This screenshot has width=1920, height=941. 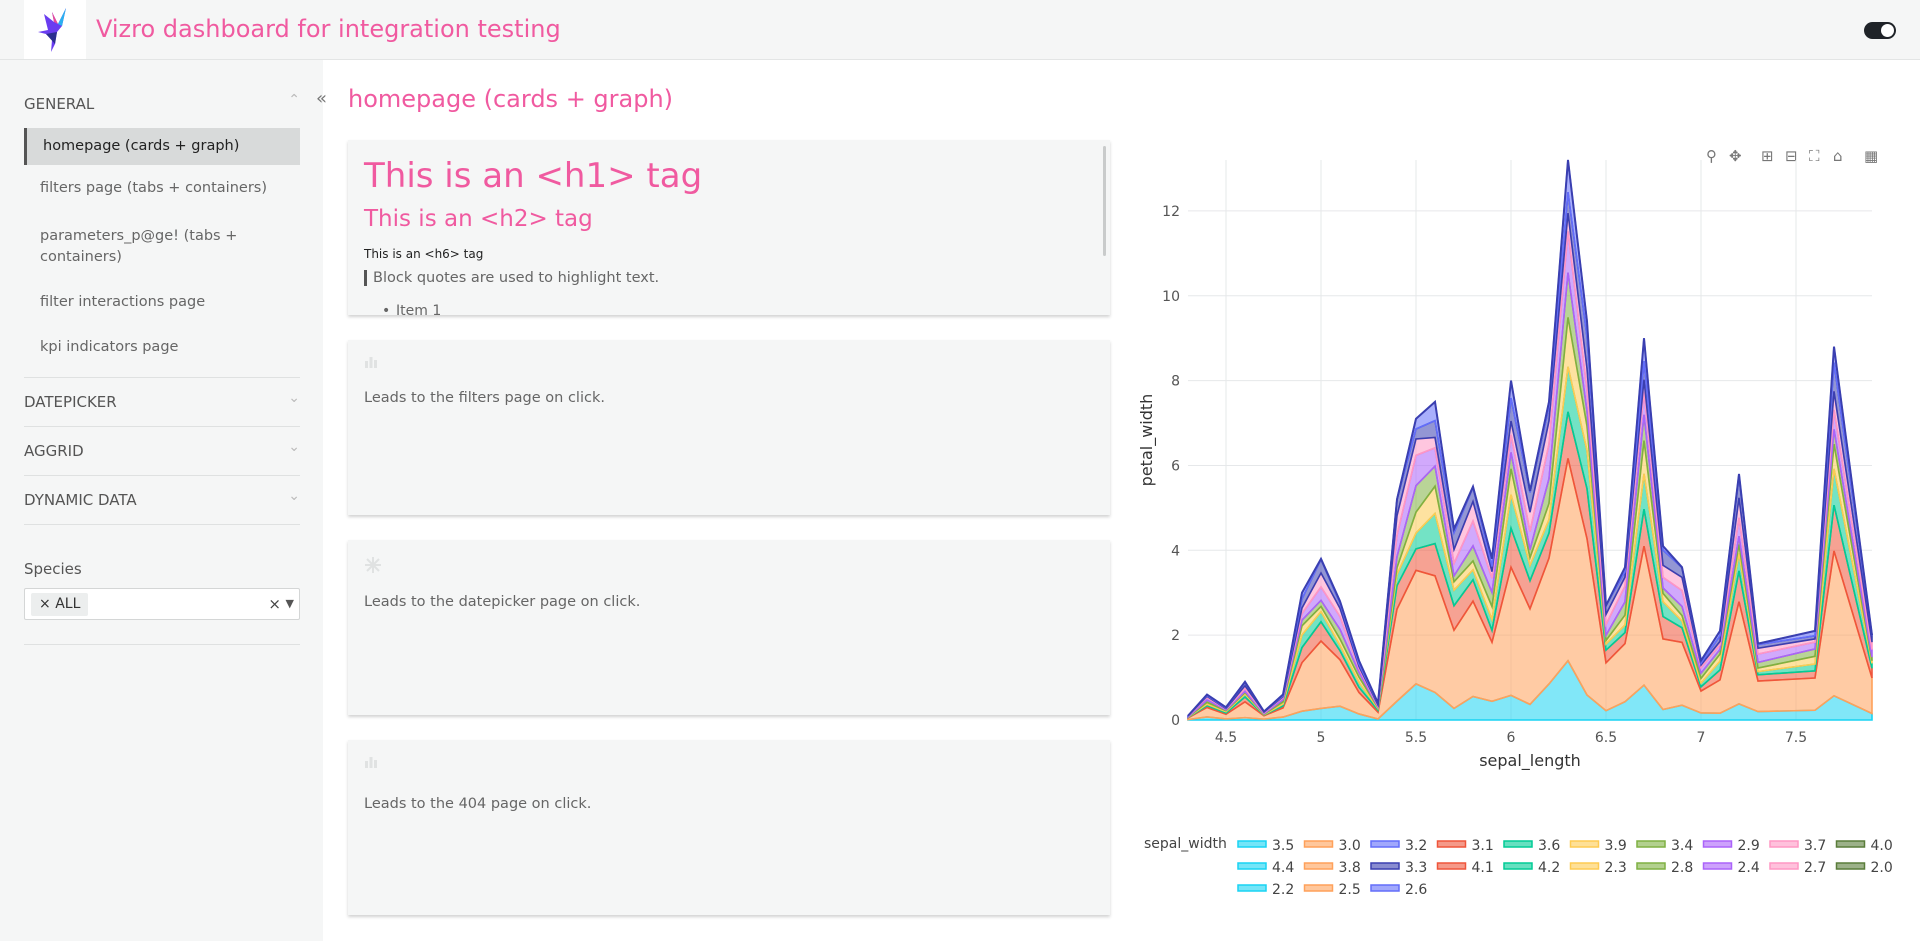 I want to click on y-tick-label: 12, so click(x=1171, y=212).